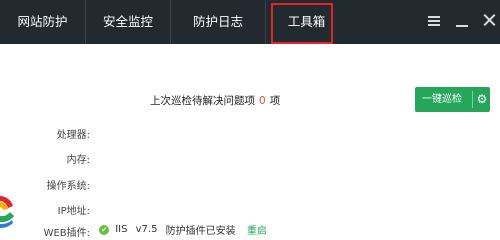 This screenshot has height=240, width=500. What do you see at coordinates (68, 186) in the screenshot?
I see `os-label: 操作系统:` at bounding box center [68, 186].